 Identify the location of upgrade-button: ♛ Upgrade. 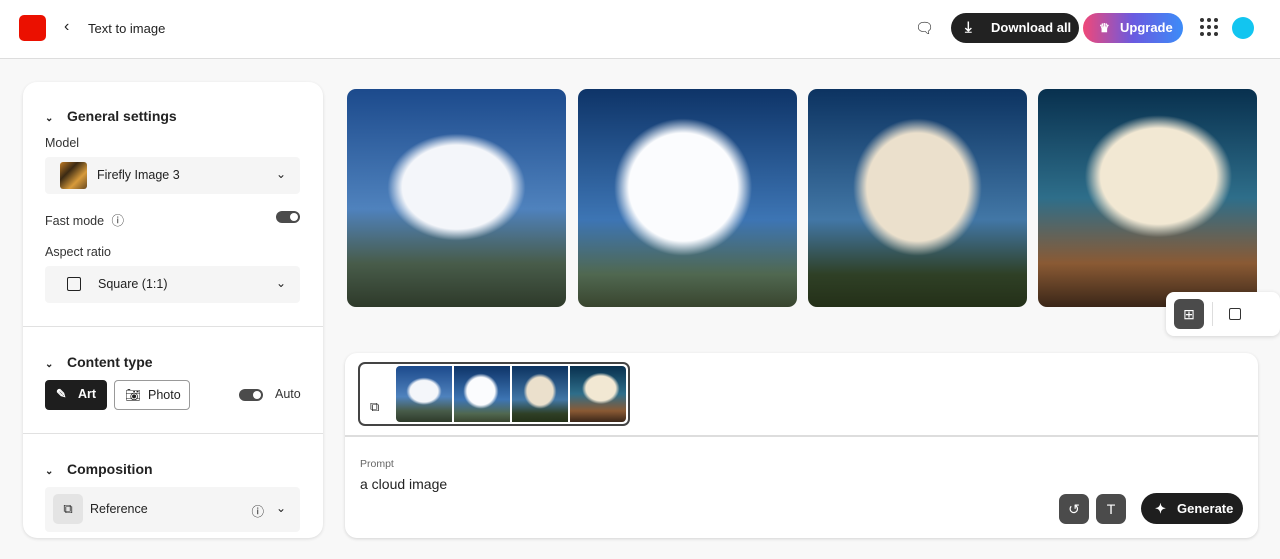
(1133, 28).